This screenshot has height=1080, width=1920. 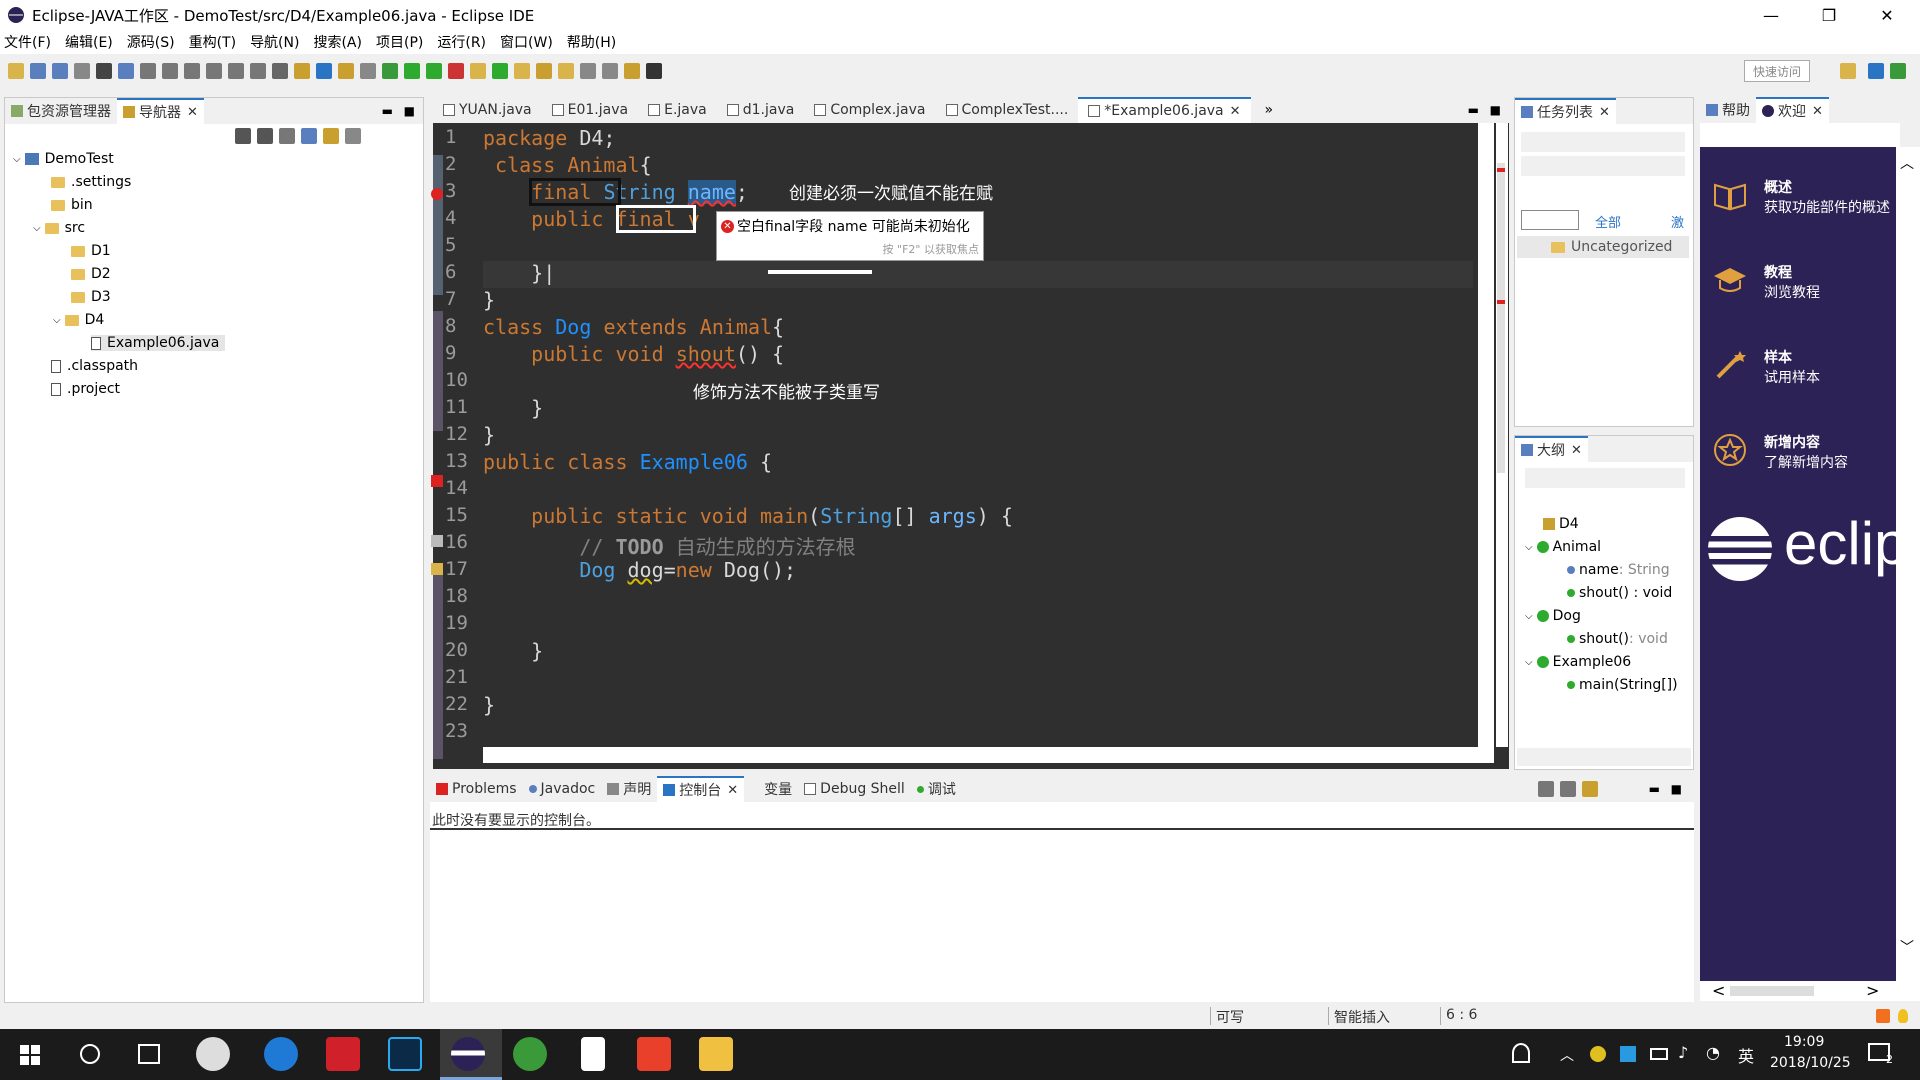 What do you see at coordinates (701, 789) in the screenshot?
I see `tab-console: 控制台 ✕` at bounding box center [701, 789].